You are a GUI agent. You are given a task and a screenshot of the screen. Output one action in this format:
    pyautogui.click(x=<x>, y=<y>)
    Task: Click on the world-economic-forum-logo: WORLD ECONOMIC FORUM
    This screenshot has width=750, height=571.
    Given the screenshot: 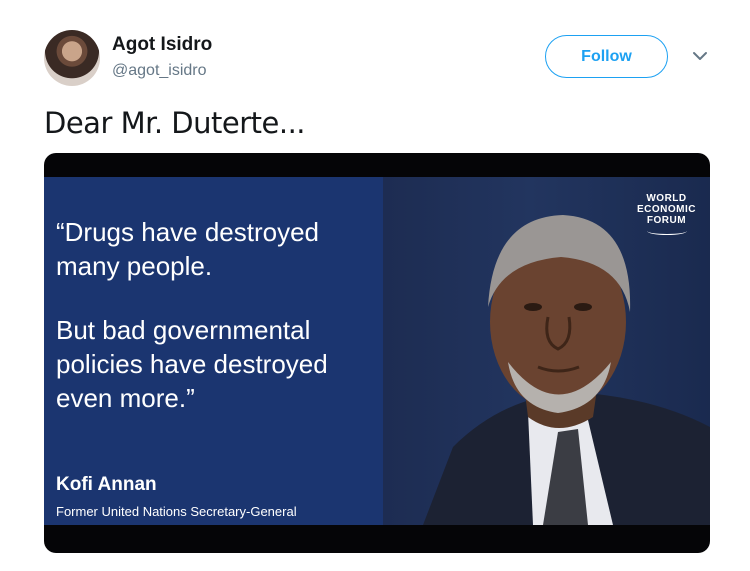 What is the action you would take?
    pyautogui.click(x=666, y=214)
    